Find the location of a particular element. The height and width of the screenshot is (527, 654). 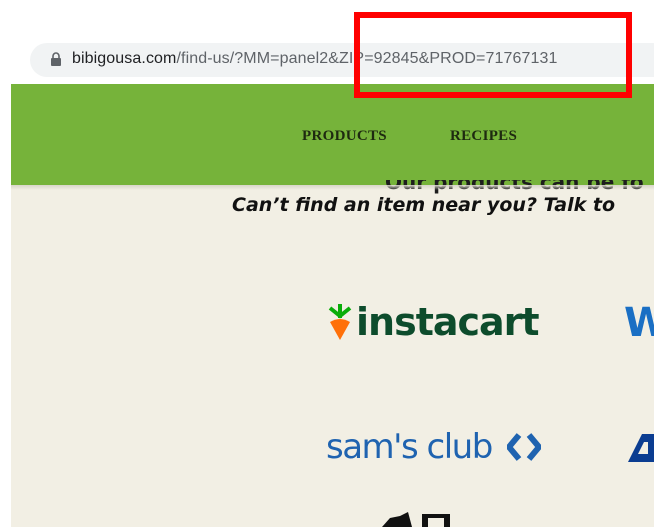

url-domain: bibigousa.com is located at coordinates (124, 58).